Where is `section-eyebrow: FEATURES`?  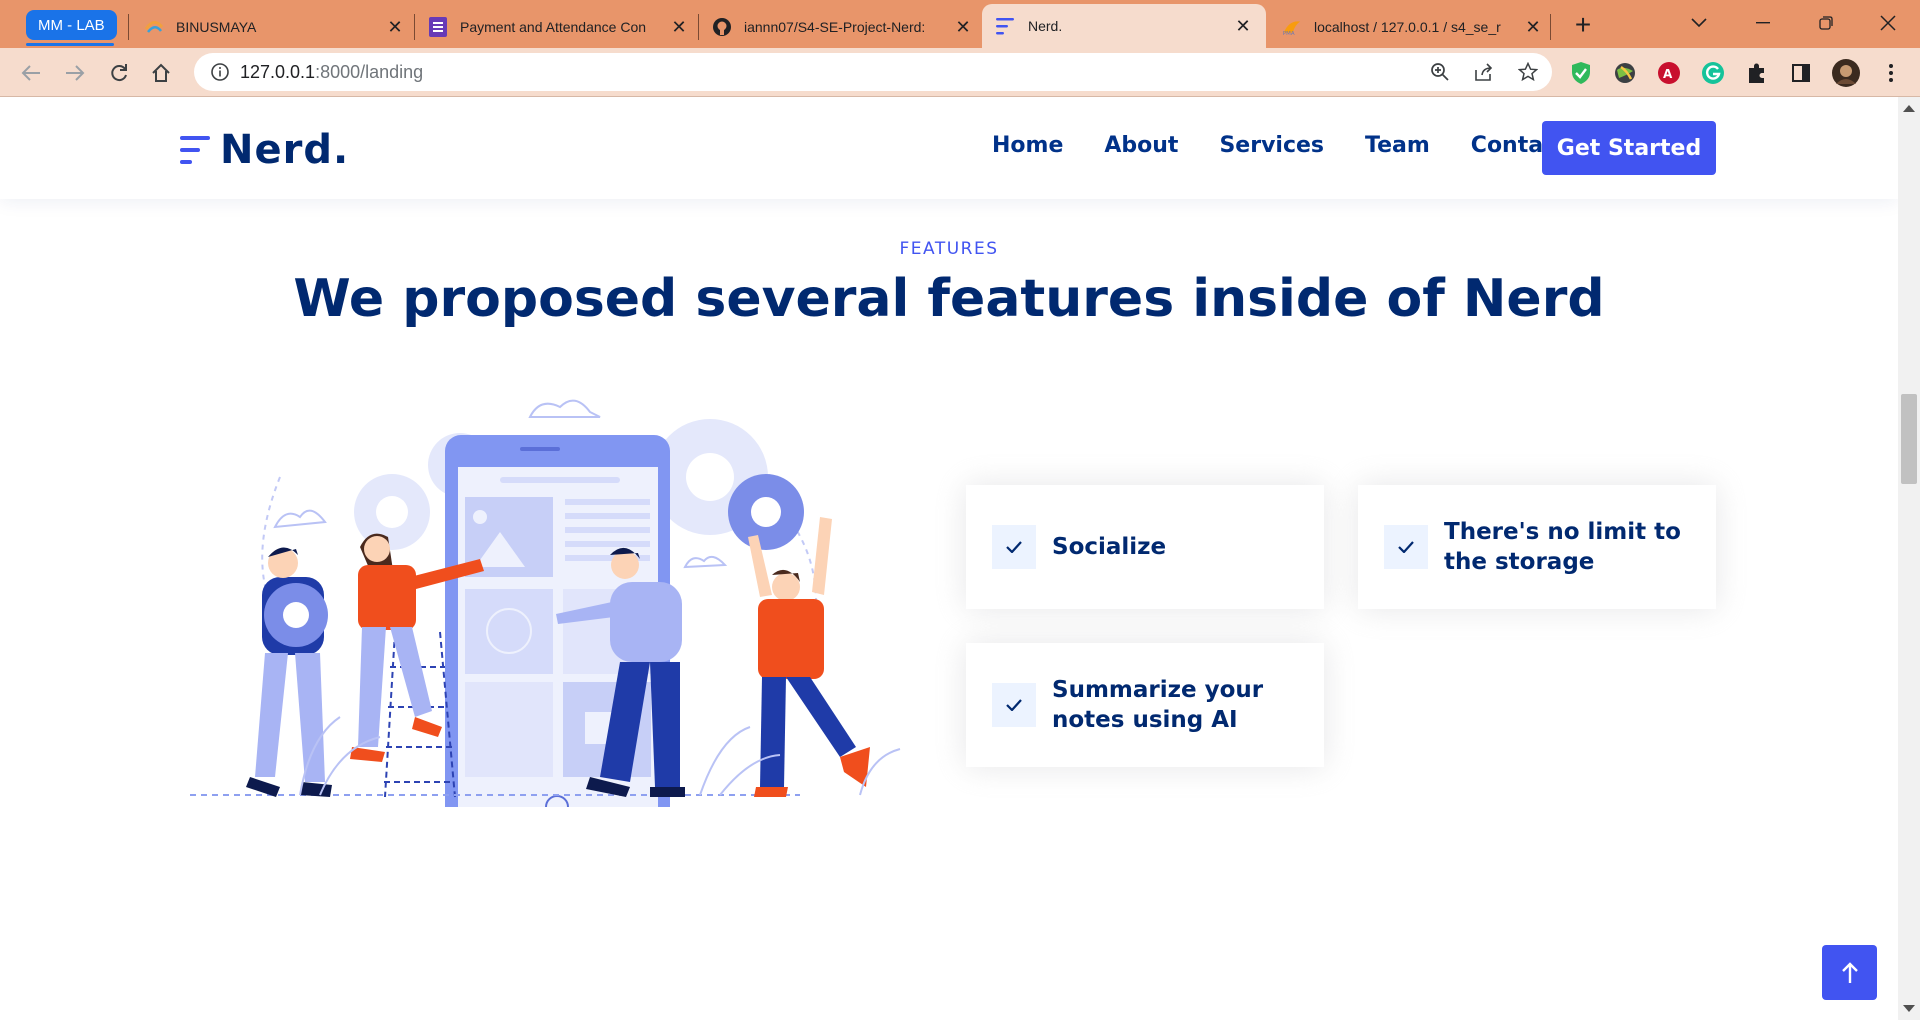
section-eyebrow: FEATURES is located at coordinates (949, 249).